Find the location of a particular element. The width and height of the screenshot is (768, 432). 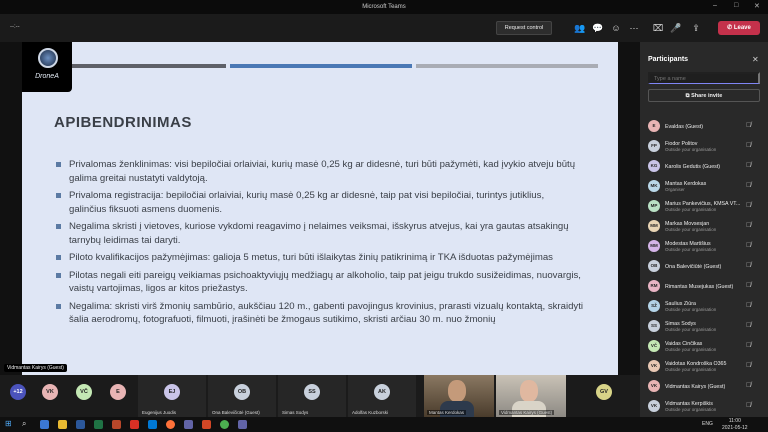

slide-heading: APIBENDRINIMAS is located at coordinates (123, 122).